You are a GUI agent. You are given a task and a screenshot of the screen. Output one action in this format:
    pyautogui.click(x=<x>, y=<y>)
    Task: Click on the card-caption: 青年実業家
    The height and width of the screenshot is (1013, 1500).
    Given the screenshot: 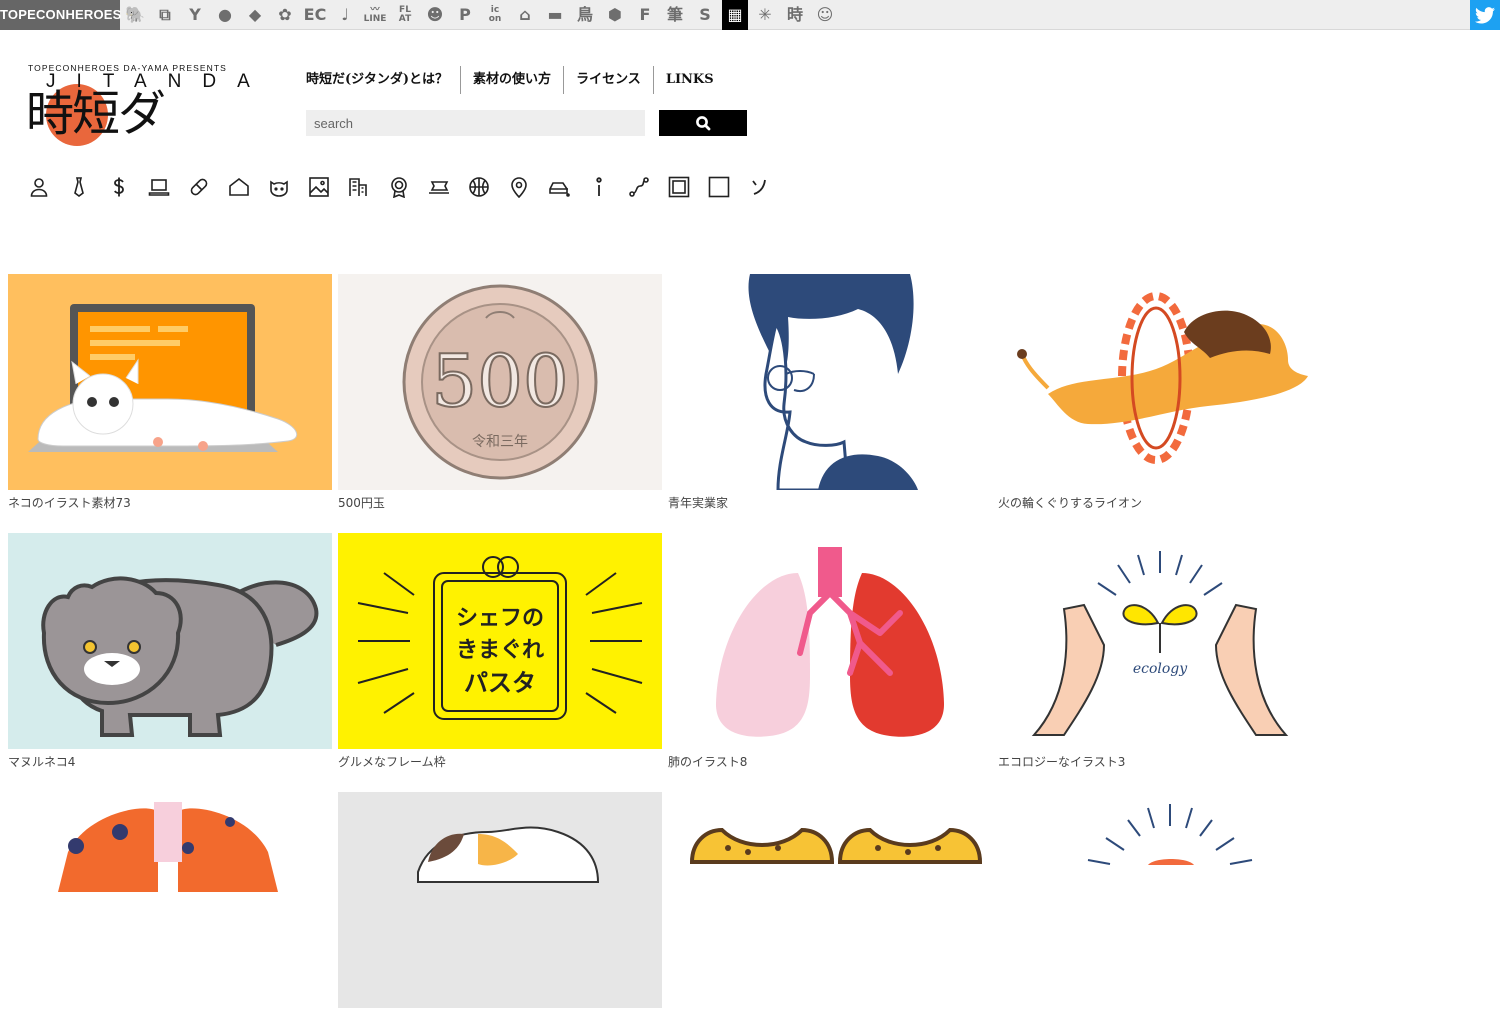 What is the action you would take?
    pyautogui.click(x=830, y=503)
    